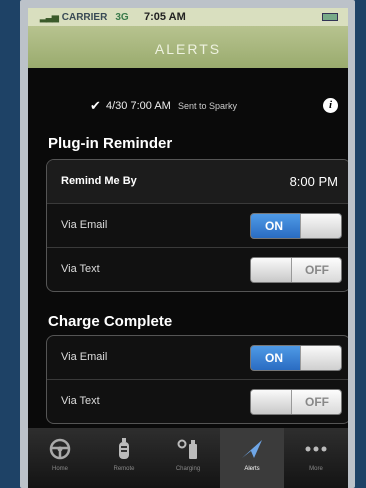 This screenshot has width=366, height=488. I want to click on info-icon: i, so click(330, 105).